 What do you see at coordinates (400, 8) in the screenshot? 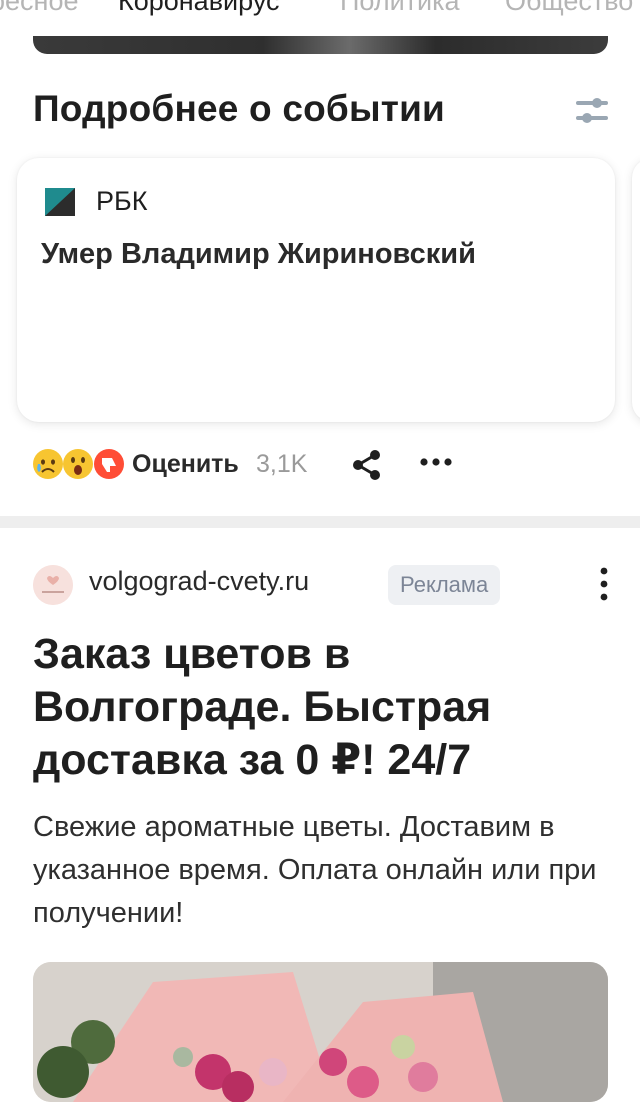
I see `tab-politics: Политика` at bounding box center [400, 8].